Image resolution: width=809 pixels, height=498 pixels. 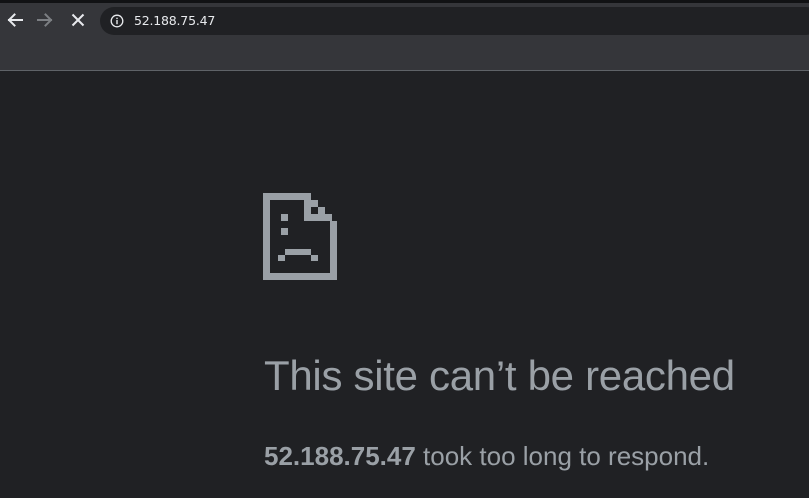 I want to click on sad-page-icon, so click(x=300, y=236).